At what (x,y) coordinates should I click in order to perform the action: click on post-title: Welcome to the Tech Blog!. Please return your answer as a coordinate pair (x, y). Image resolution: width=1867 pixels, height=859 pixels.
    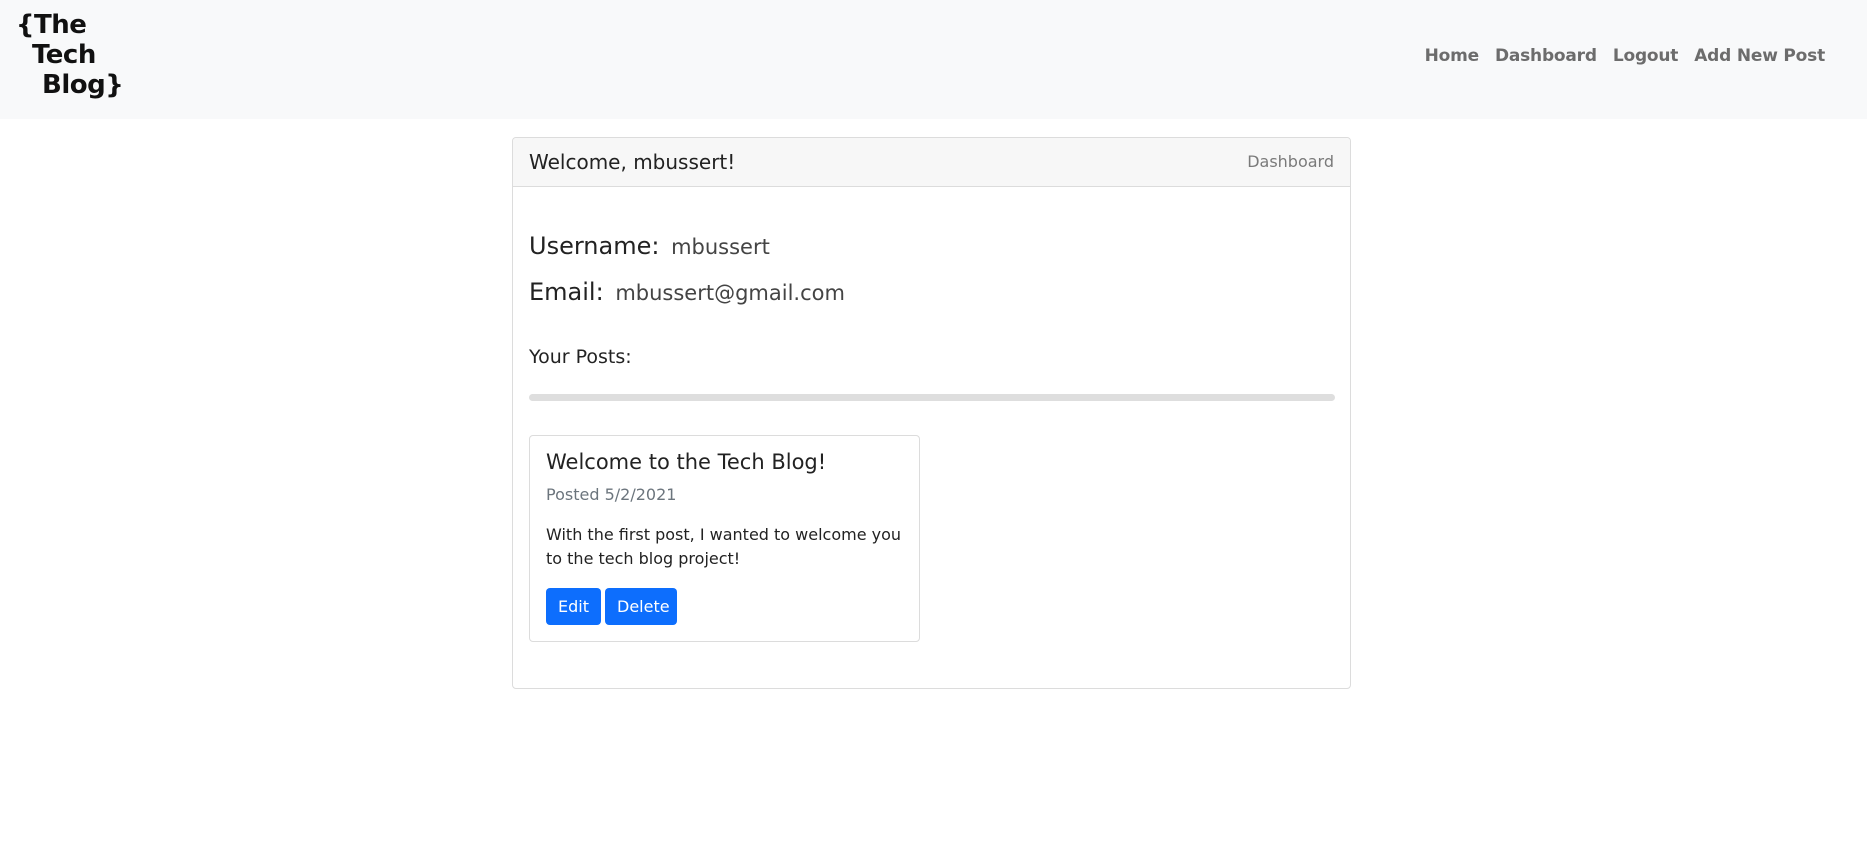
    Looking at the image, I should click on (686, 462).